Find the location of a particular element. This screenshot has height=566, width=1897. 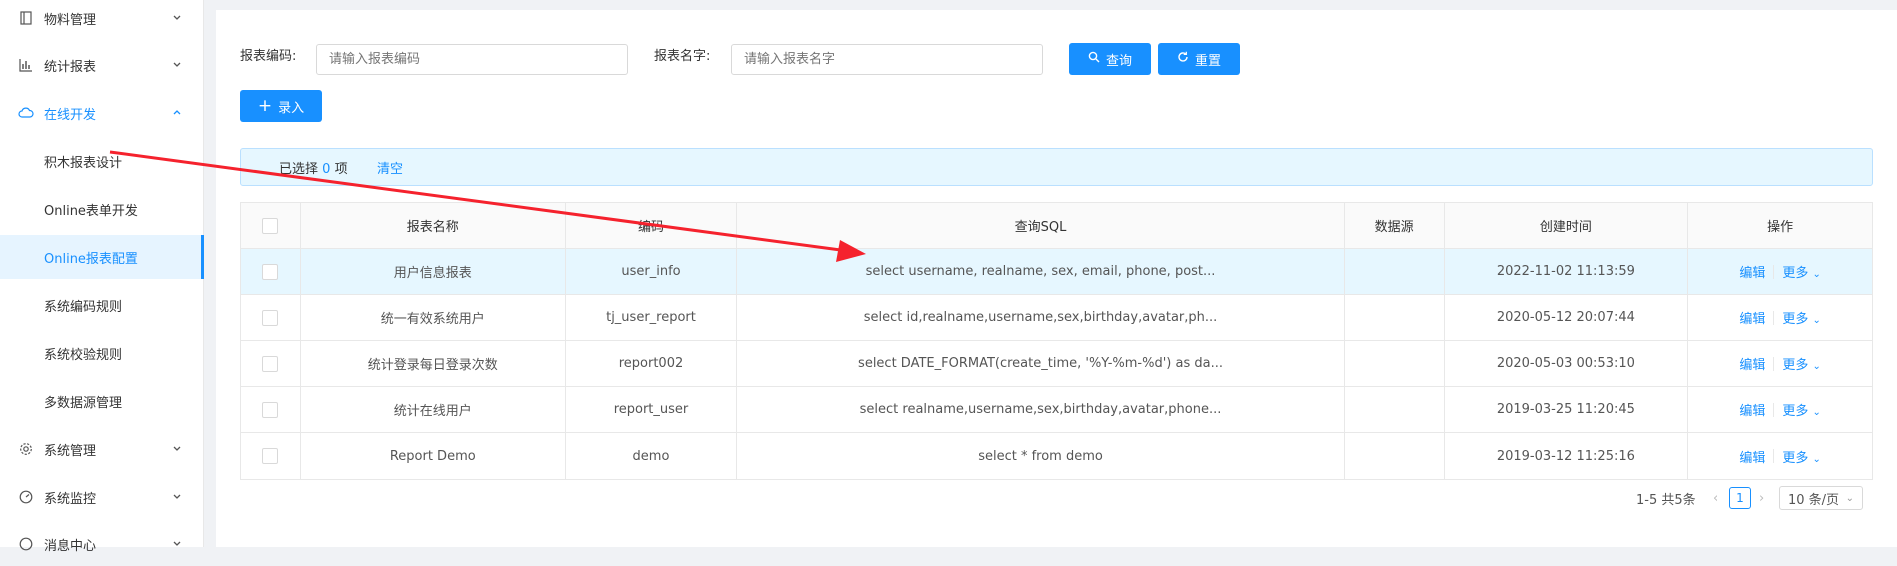

report-name: 用户信息报表 is located at coordinates (433, 271).